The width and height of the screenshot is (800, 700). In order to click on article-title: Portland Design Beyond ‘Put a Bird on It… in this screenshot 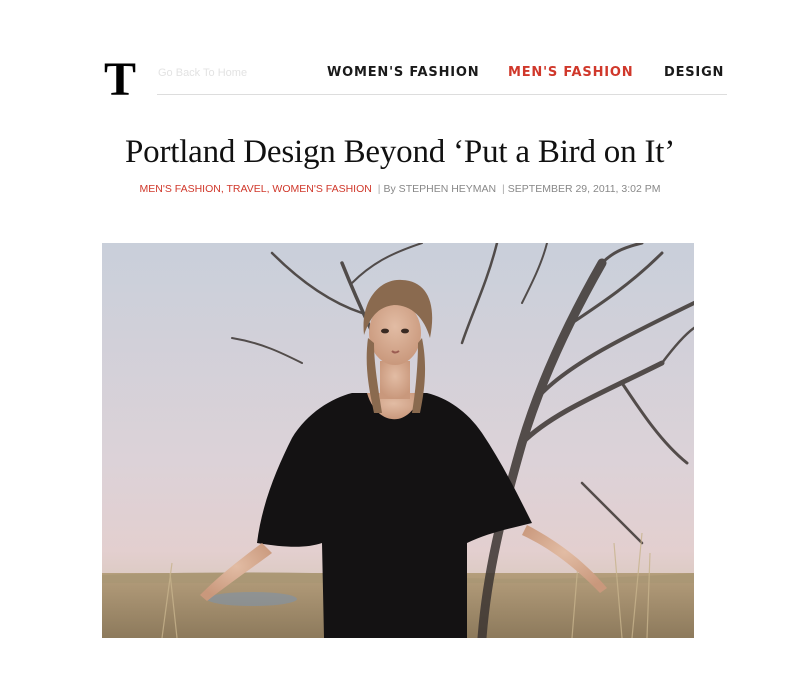, I will do `click(400, 152)`.